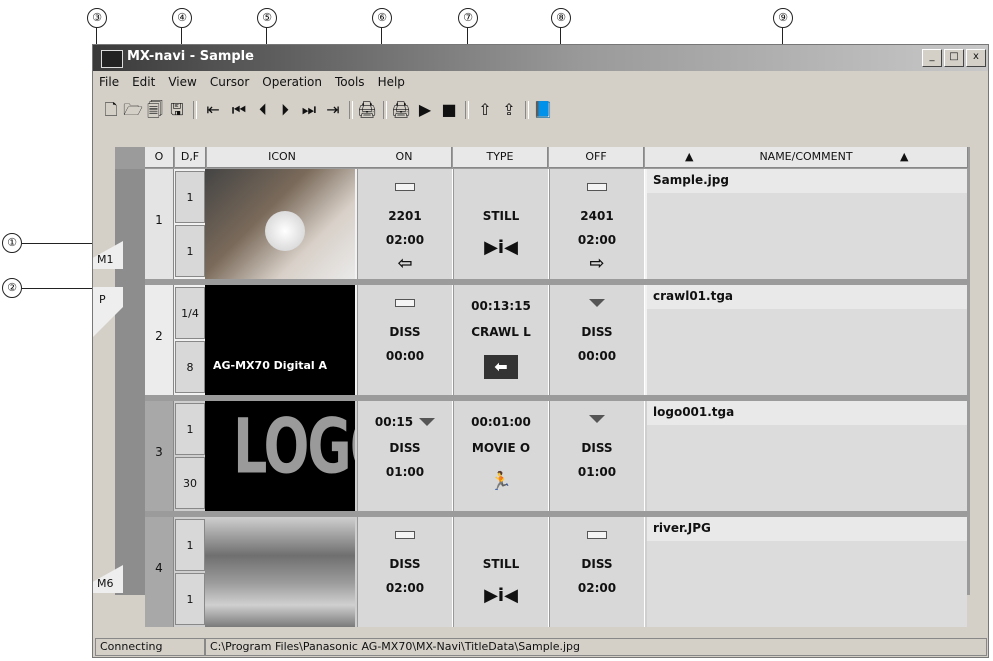 Image resolution: width=993 pixels, height=661 pixels. What do you see at coordinates (691, 180) in the screenshot?
I see `file-name: Sample.jpg` at bounding box center [691, 180].